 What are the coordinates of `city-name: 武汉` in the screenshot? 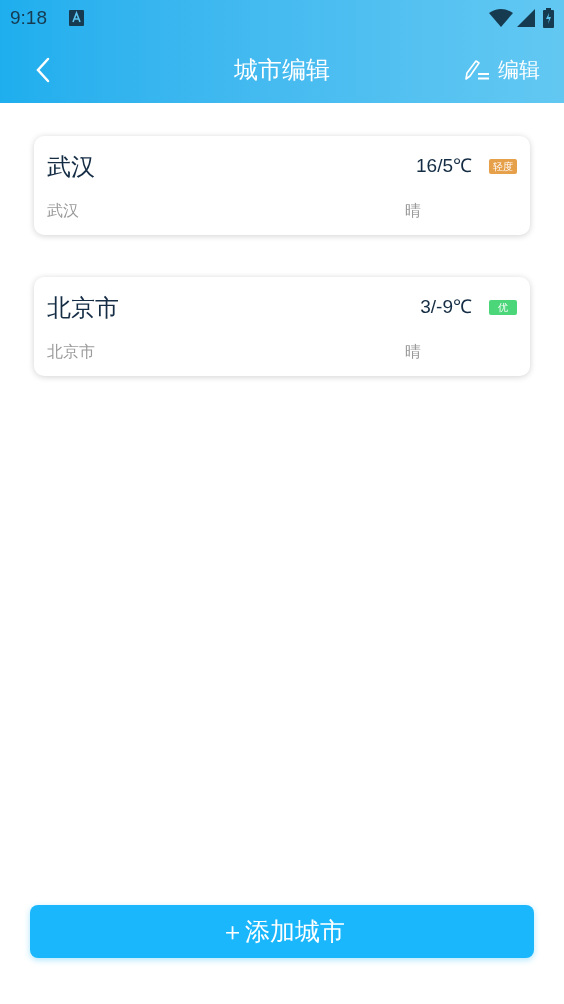 It's located at (71, 166).